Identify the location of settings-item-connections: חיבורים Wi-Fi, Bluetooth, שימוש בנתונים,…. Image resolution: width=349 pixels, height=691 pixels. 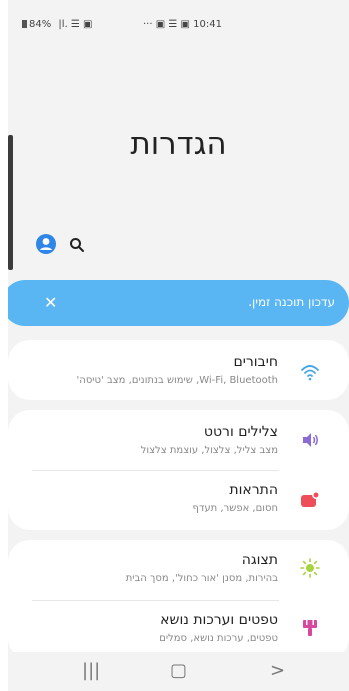
(178, 370).